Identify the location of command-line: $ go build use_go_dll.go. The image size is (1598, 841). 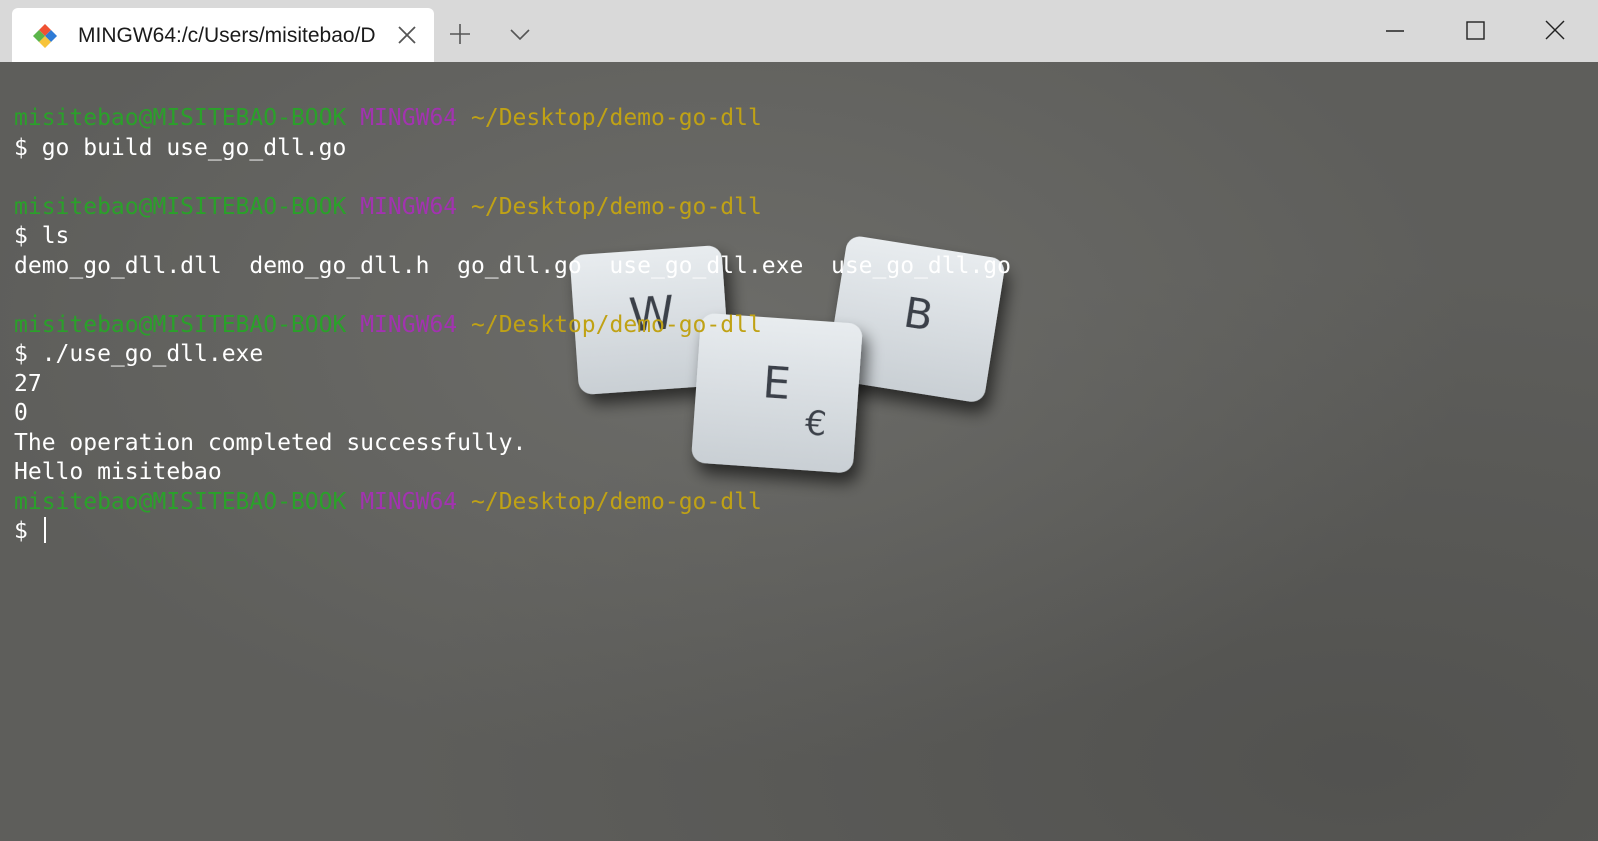
(180, 147).